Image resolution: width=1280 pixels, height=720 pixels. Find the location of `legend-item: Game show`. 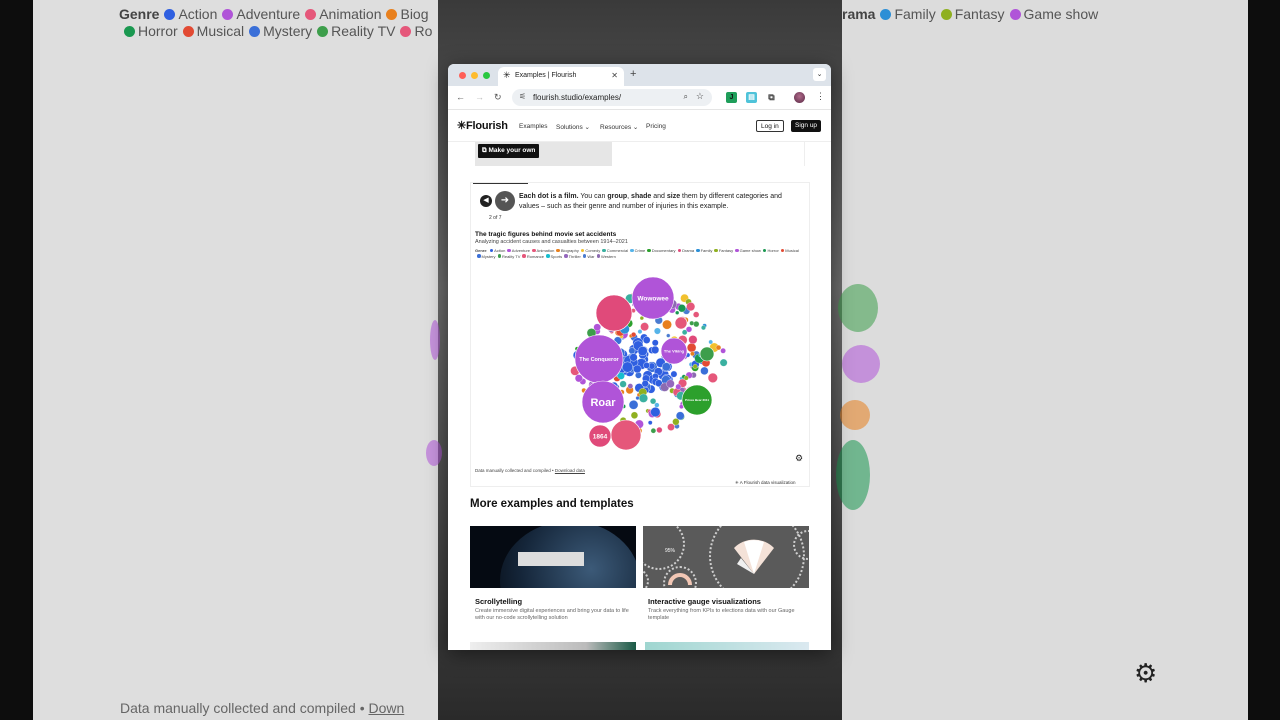

legend-item: Game show is located at coordinates (747, 250).